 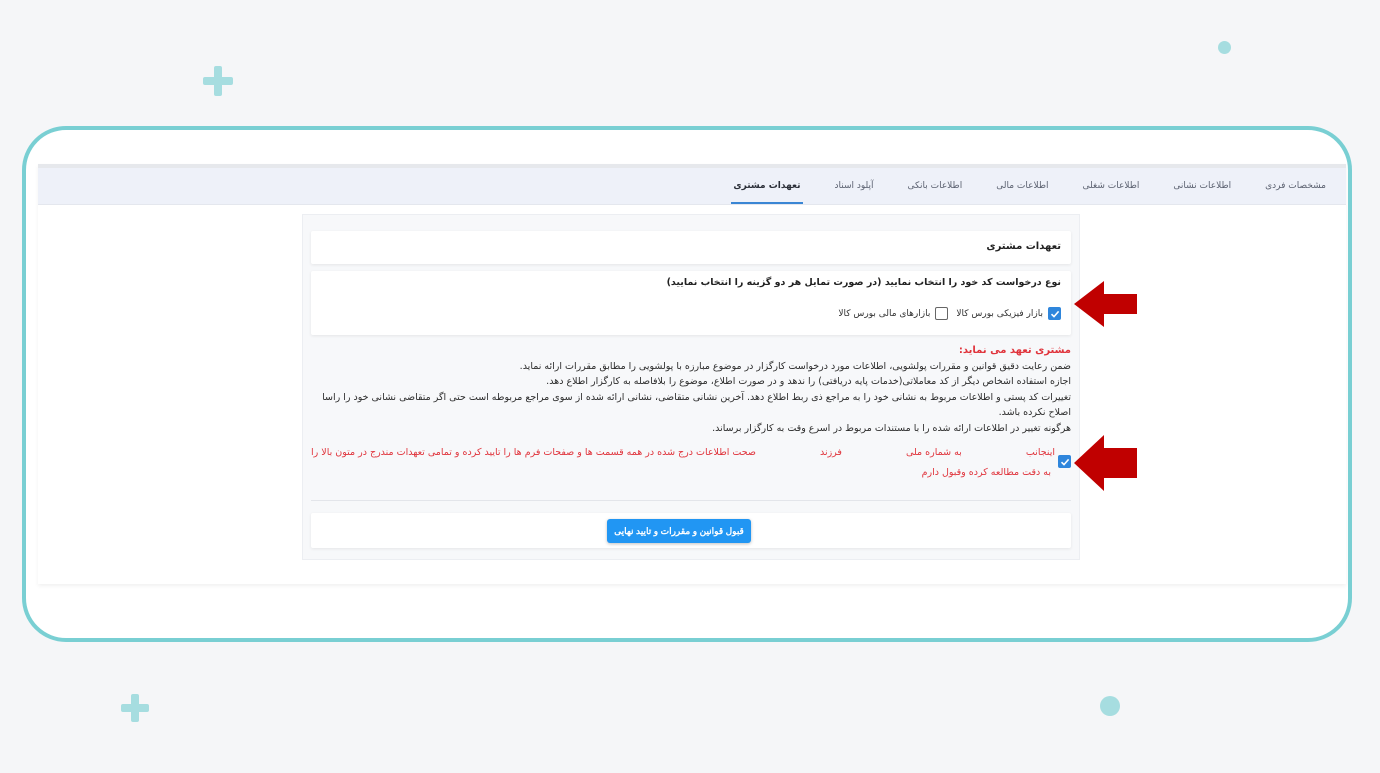 What do you see at coordinates (1022, 186) in the screenshot?
I see `tab-financial-info: اطلاعات مالی` at bounding box center [1022, 186].